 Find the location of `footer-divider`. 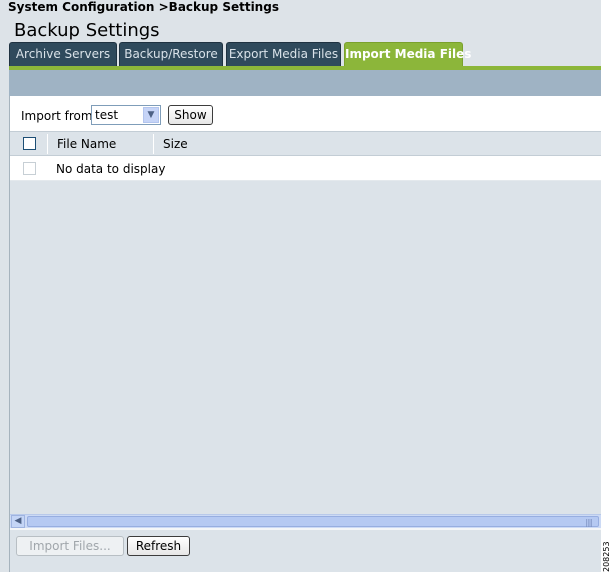

footer-divider is located at coordinates (305, 529).